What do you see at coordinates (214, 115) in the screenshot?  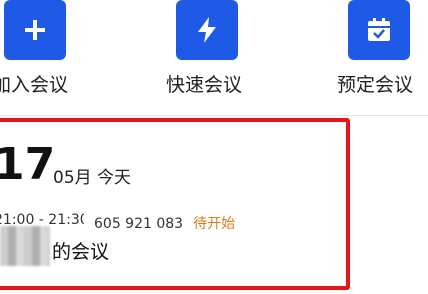 I see `section-divider` at bounding box center [214, 115].